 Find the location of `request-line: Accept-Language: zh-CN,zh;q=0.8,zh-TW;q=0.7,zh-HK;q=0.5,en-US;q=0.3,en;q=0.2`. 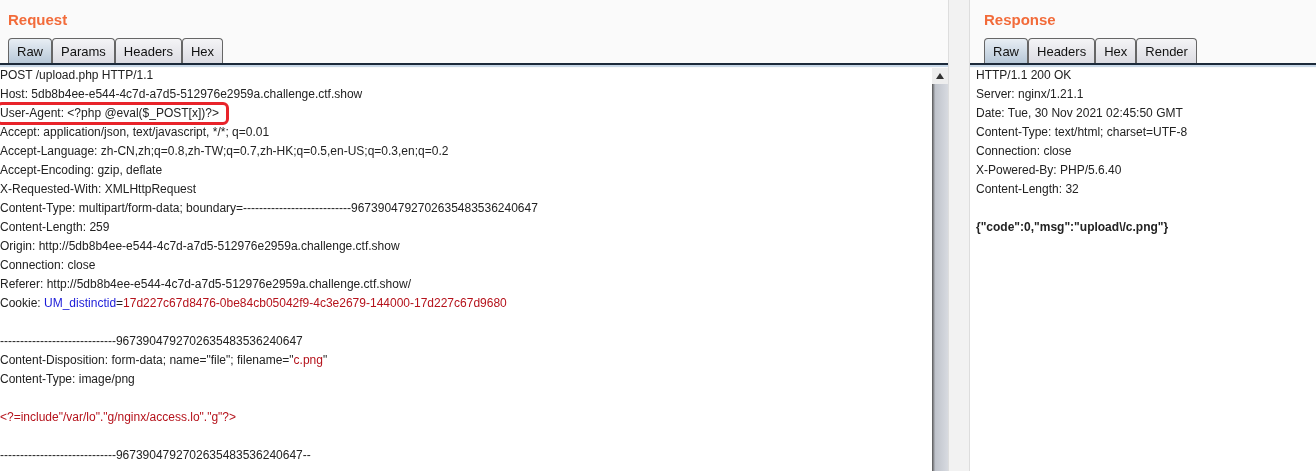

request-line: Accept-Language: zh-CN,zh;q=0.8,zh-TW;q=0.7,zh-HK;q=0.5,en-US;q=0.3,en;q=0.2 is located at coordinates (224, 151).